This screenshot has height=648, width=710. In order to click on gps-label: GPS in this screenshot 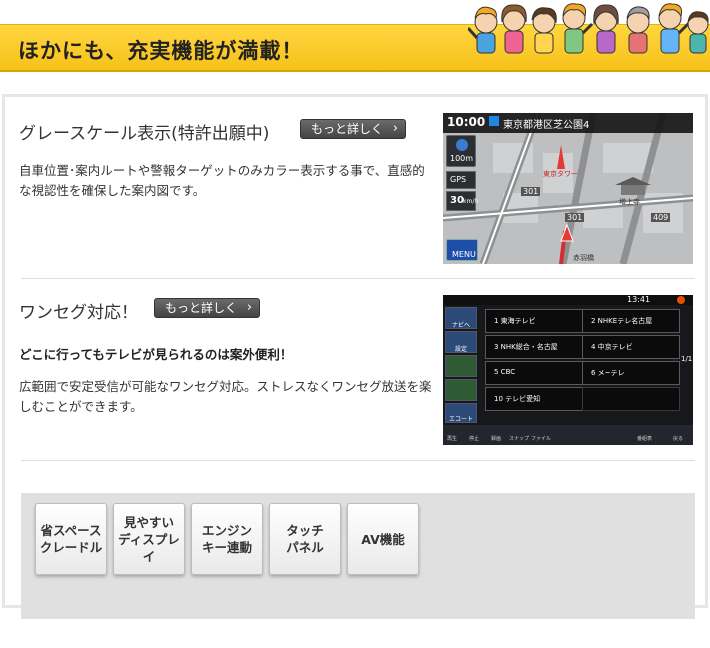, I will do `click(458, 179)`.